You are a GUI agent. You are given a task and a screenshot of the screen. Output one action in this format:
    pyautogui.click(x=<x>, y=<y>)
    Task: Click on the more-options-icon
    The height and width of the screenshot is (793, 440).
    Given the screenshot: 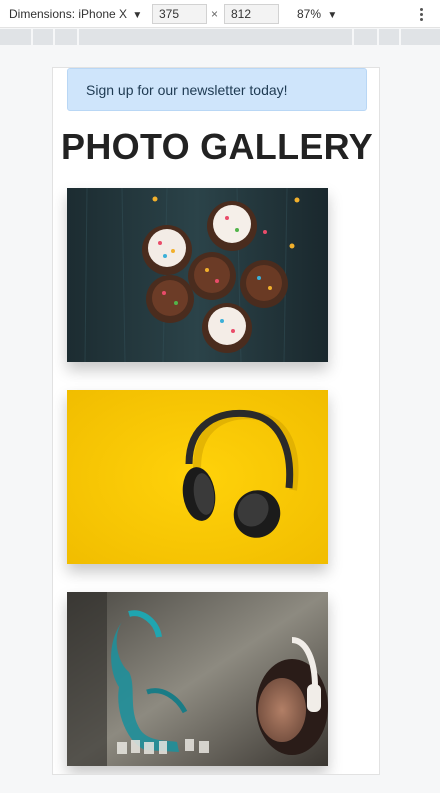 What is the action you would take?
    pyautogui.click(x=422, y=15)
    